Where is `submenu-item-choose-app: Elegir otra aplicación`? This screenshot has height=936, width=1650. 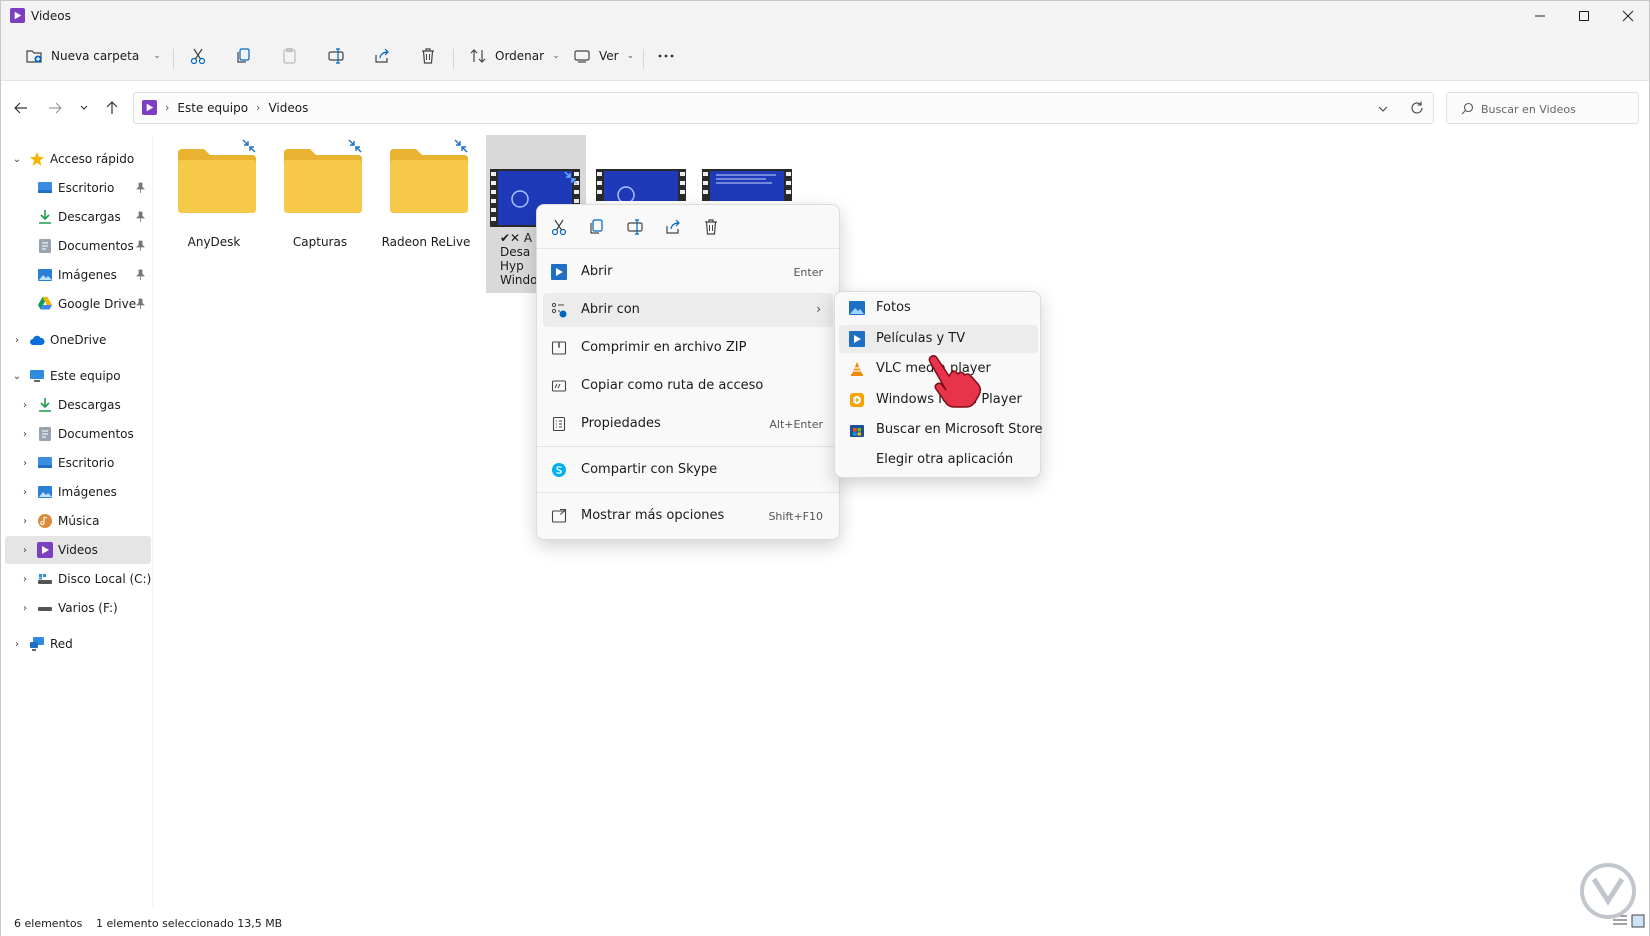 submenu-item-choose-app: Elegir otra aplicación is located at coordinates (938, 460).